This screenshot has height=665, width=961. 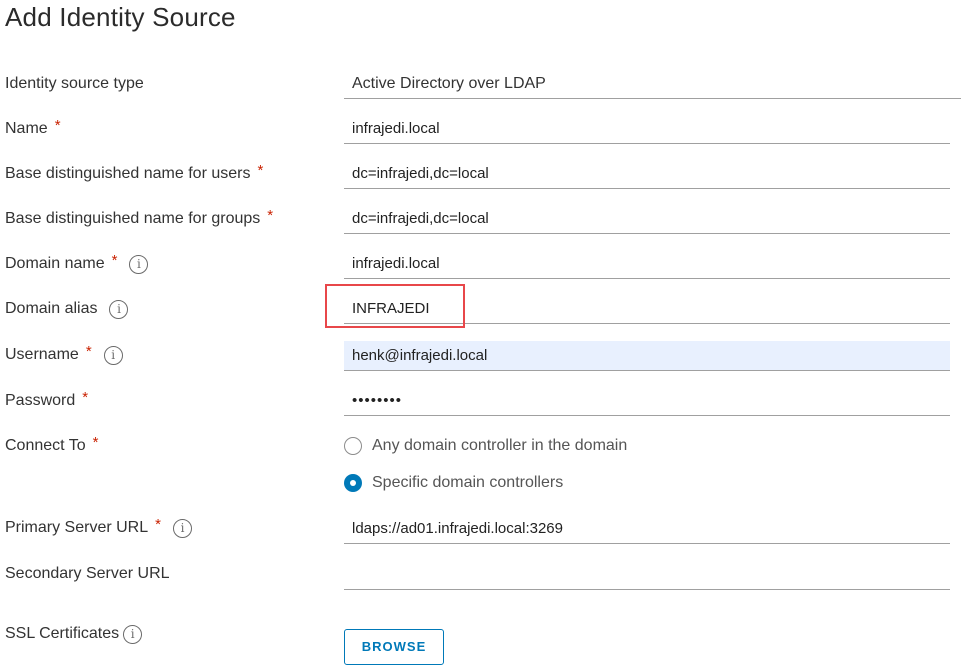 What do you see at coordinates (55, 263) in the screenshot?
I see `domain-name-label-text: Domain name` at bounding box center [55, 263].